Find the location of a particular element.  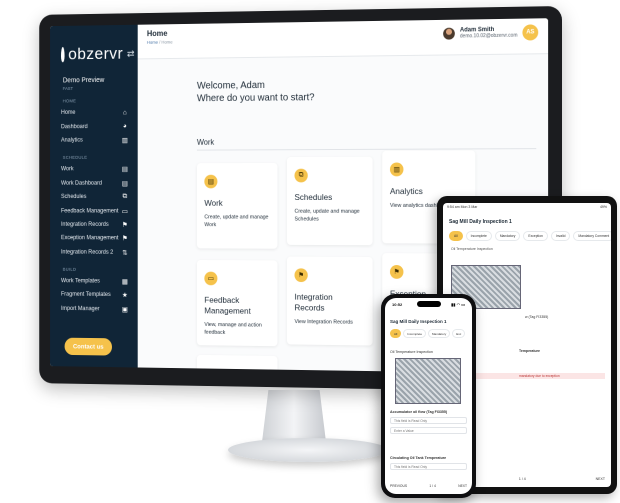

section-title: Work is located at coordinates (205, 142).